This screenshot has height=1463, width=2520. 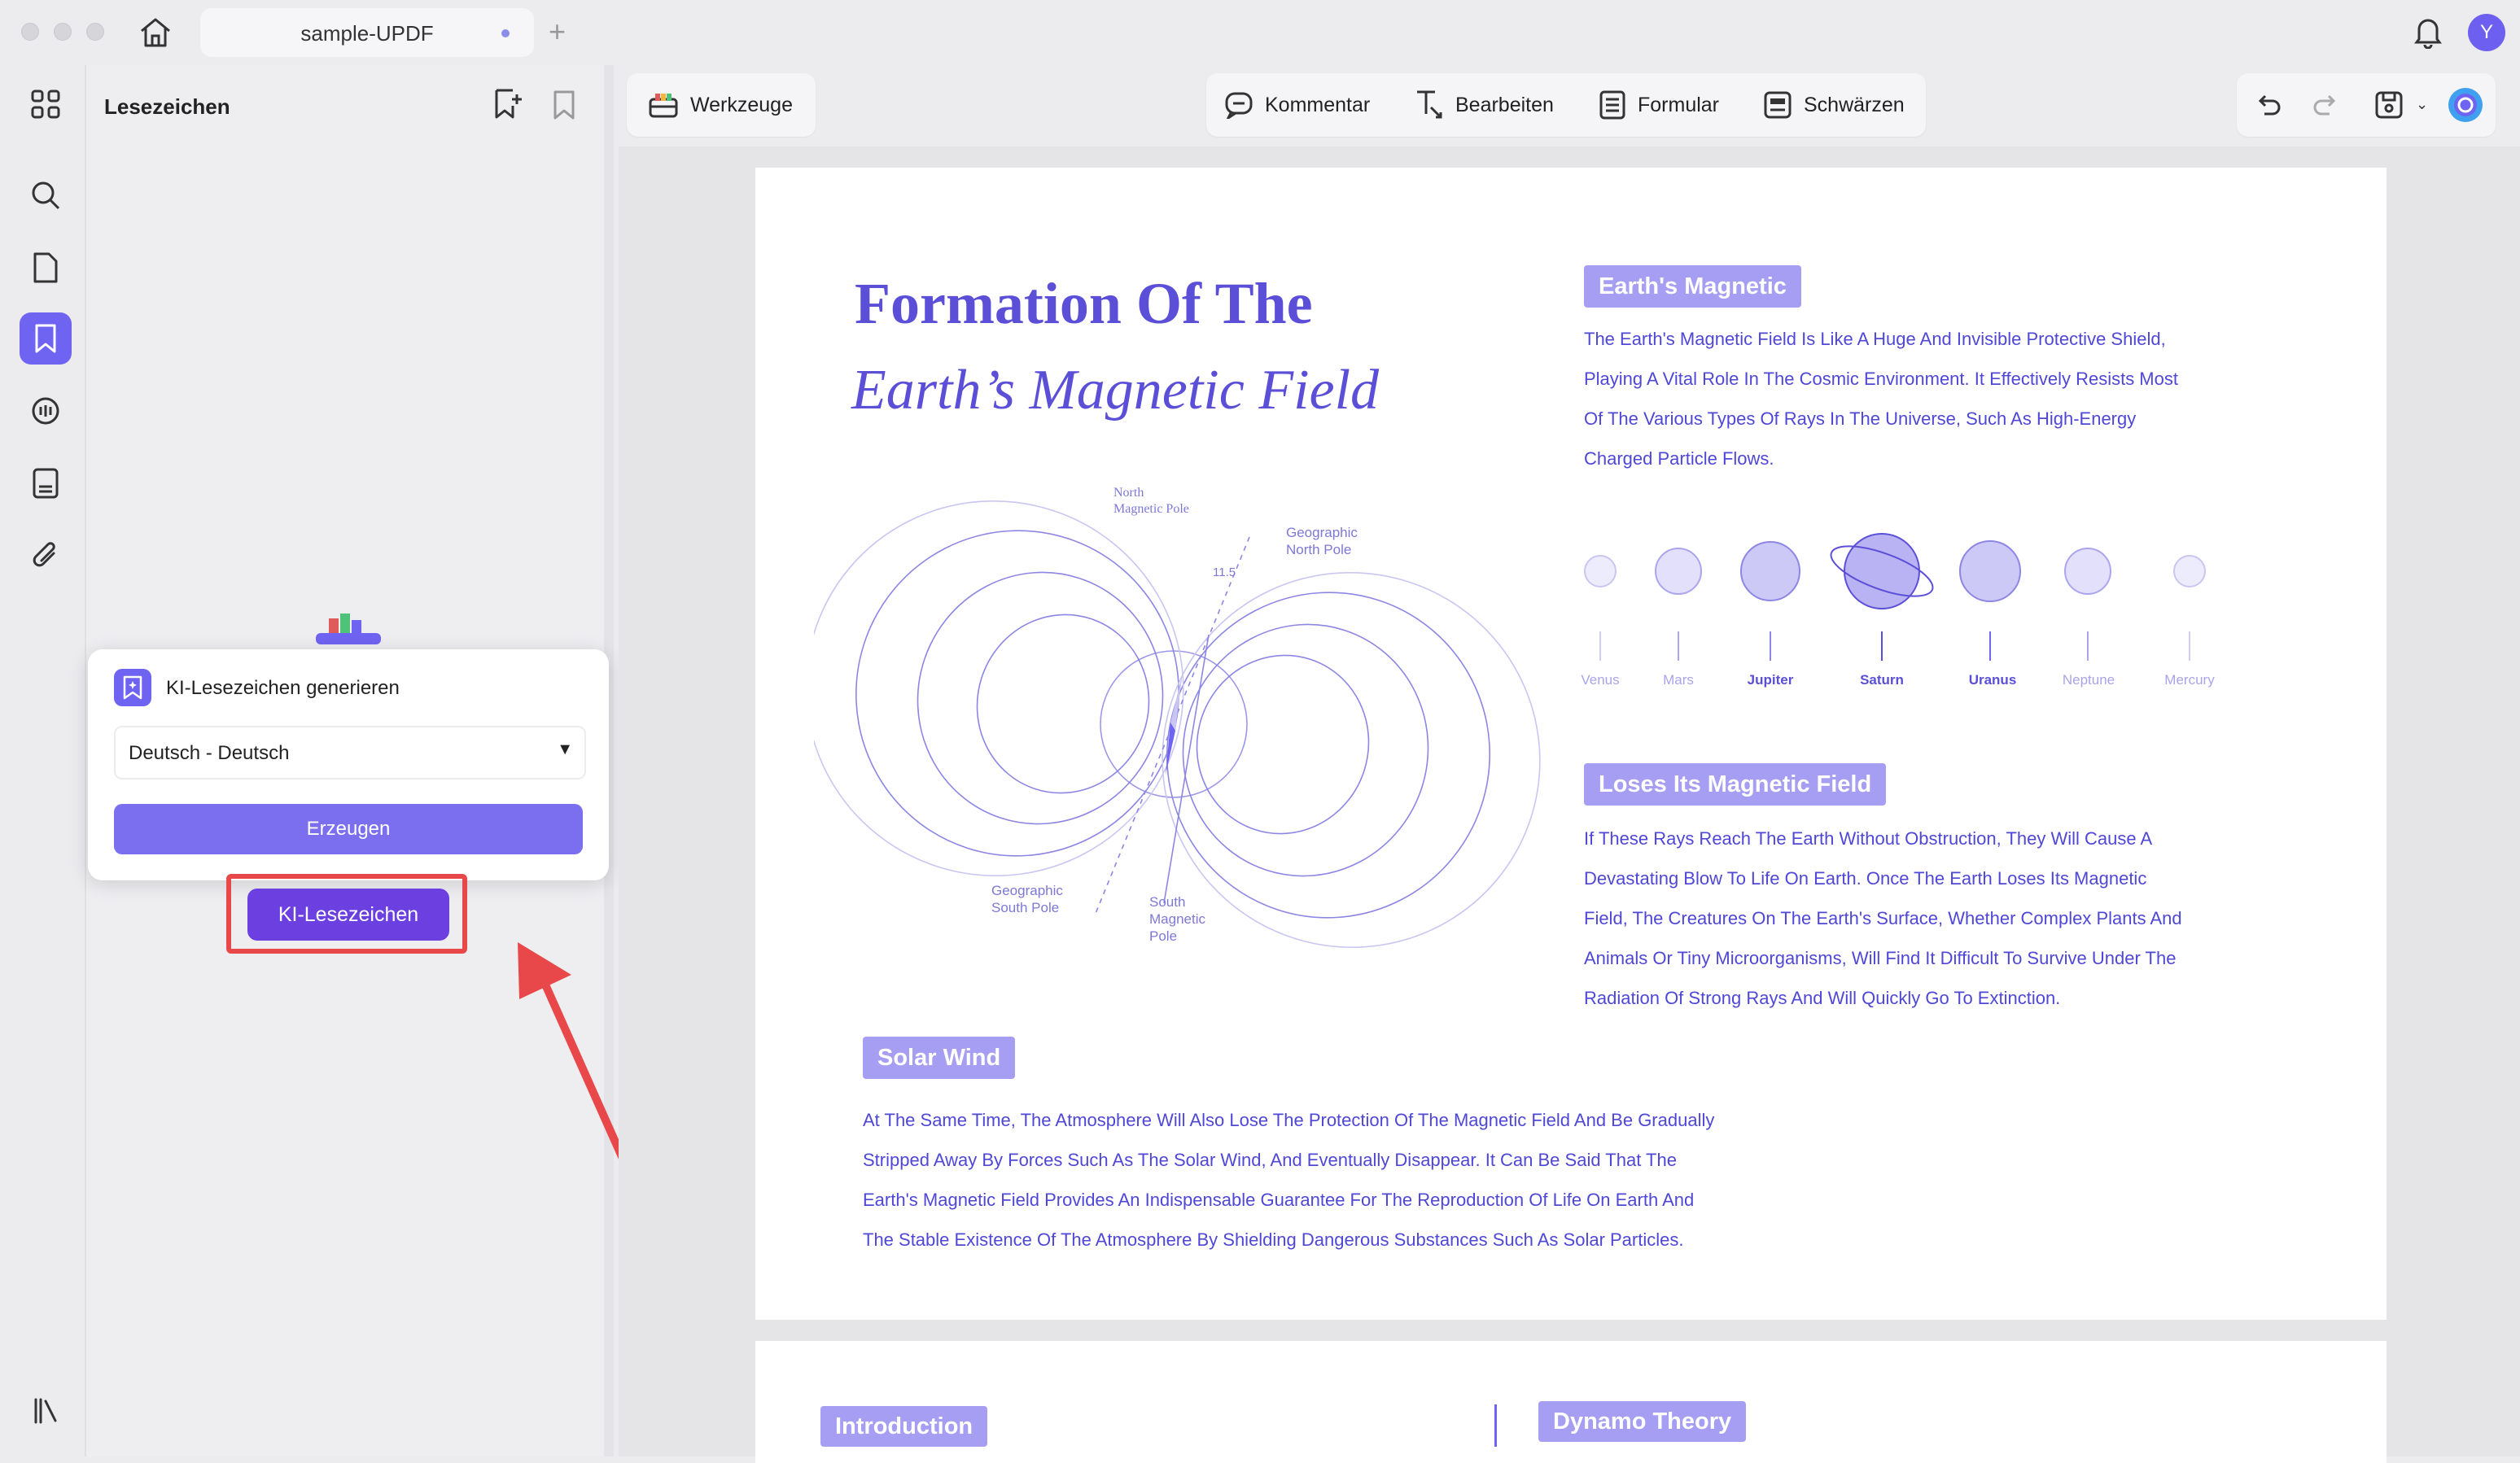 What do you see at coordinates (348, 915) in the screenshot?
I see `ai-bookmarks-button: KI-Lesezeichen` at bounding box center [348, 915].